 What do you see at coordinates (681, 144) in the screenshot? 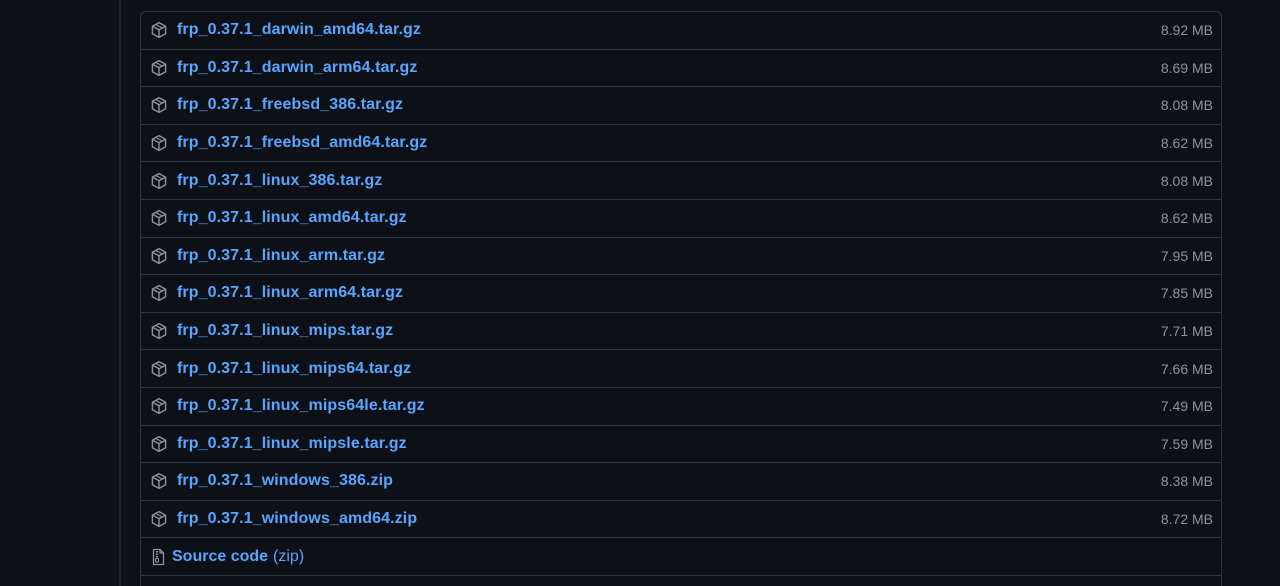
I see `asset-row: frp_0.37.1_freebsd_amd64.tar.gz 8.62 MB` at bounding box center [681, 144].